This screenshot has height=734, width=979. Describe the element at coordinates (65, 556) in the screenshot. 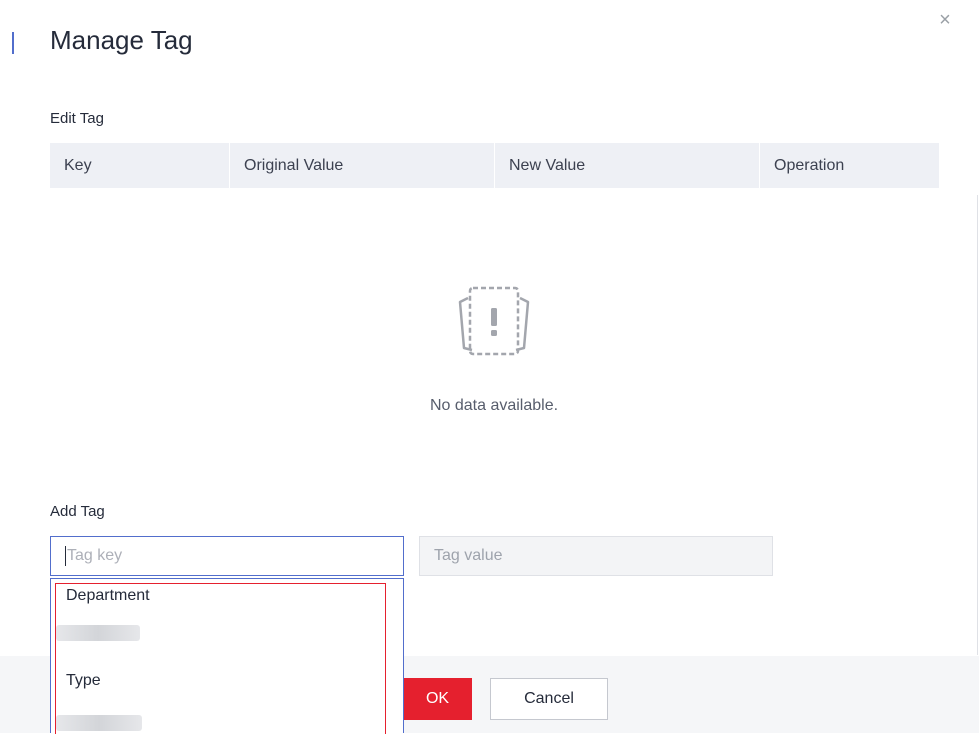

I see `text-caret` at that location.